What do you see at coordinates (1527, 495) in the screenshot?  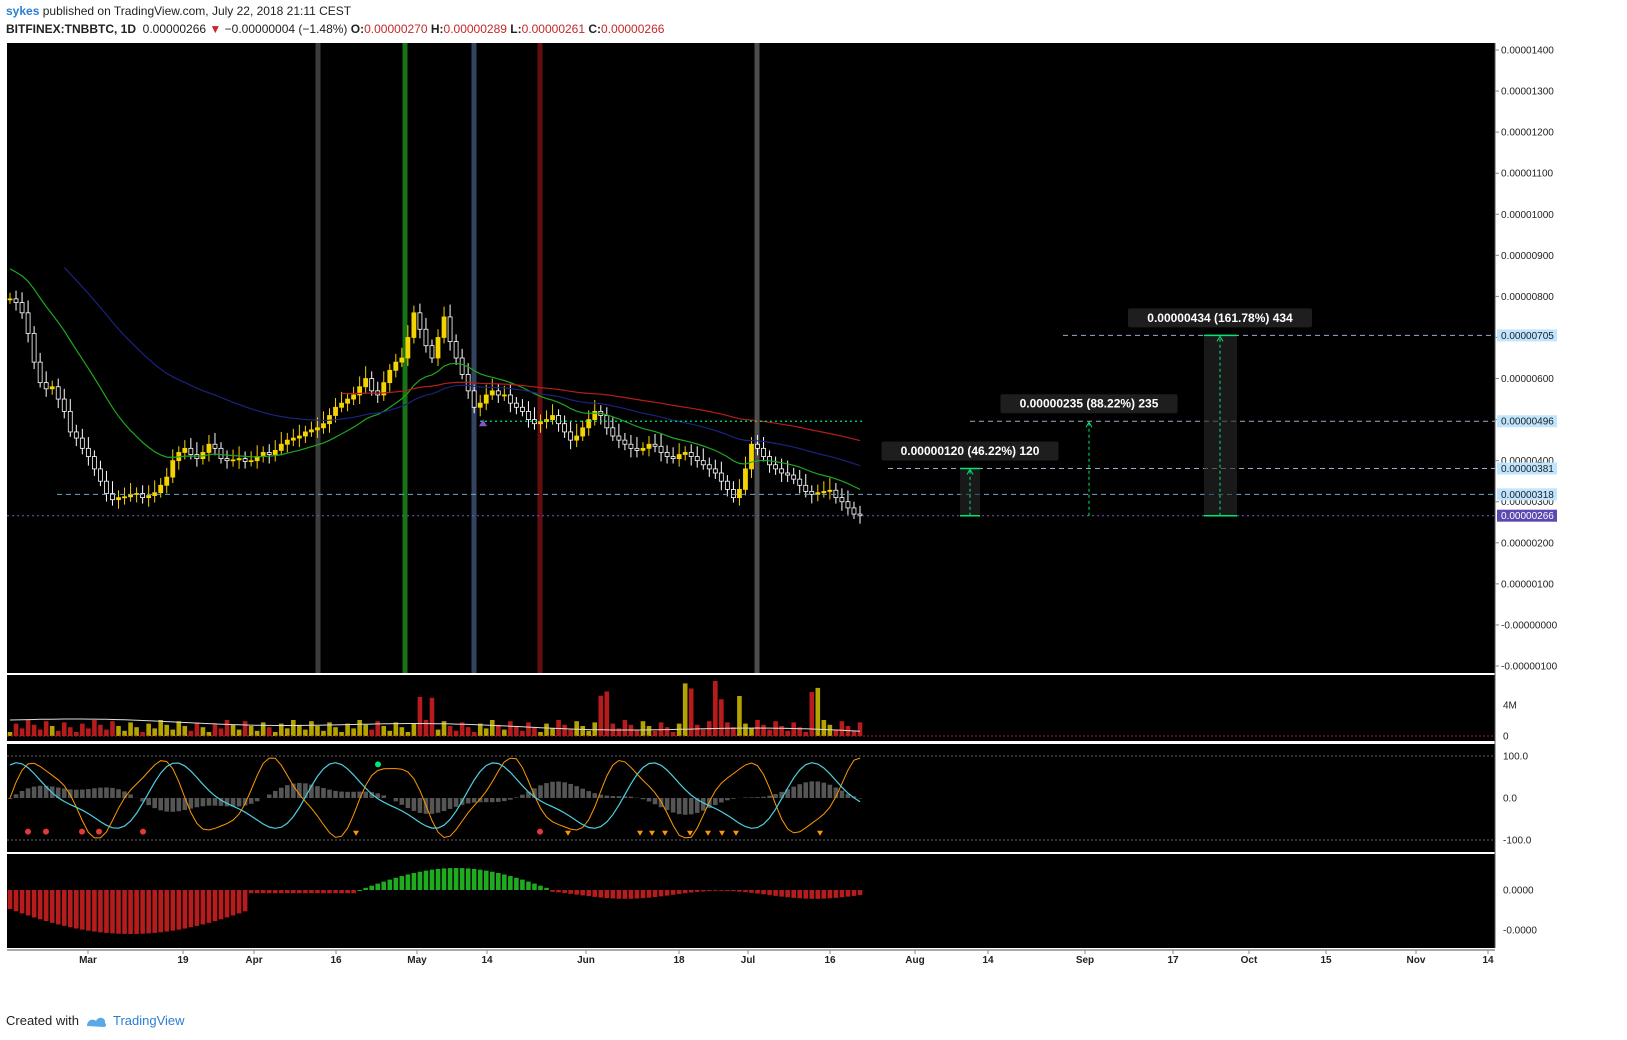 I see `price-axis-tag-label: 0.00000318` at bounding box center [1527, 495].